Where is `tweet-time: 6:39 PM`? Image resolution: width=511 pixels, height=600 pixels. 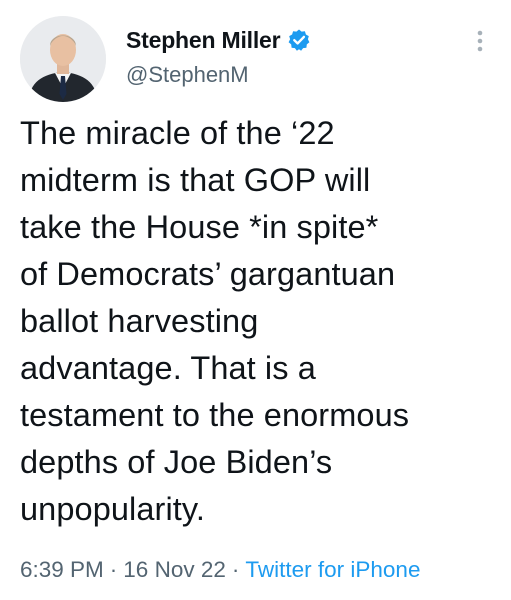
tweet-time: 6:39 PM is located at coordinates (62, 569).